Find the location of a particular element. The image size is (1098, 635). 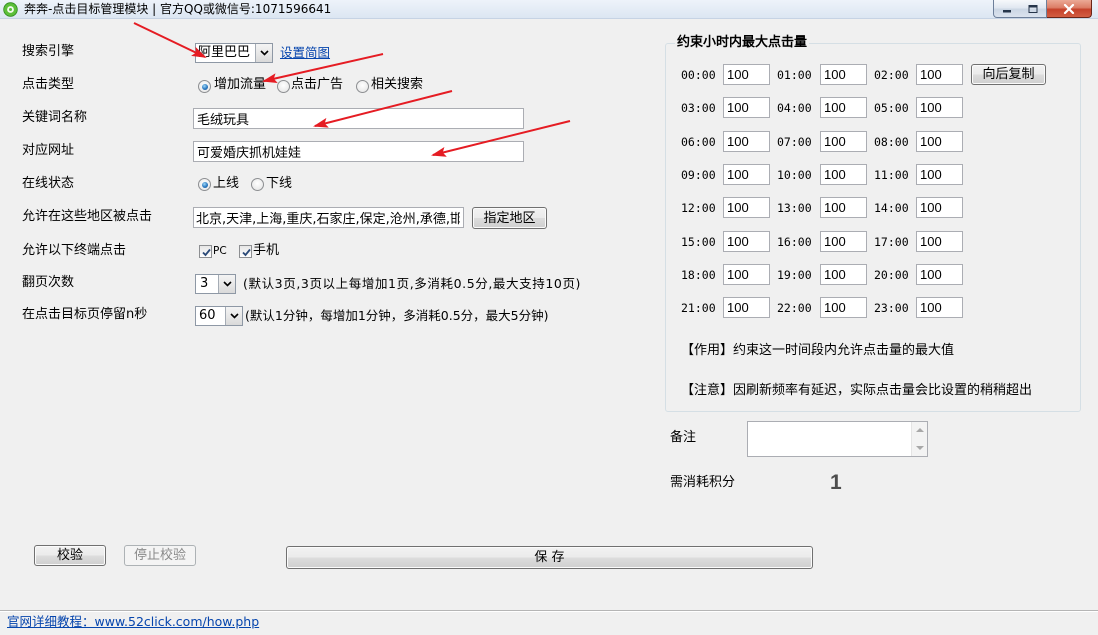

note-caution: 【注意】因刷新频率有延迟，实际点击量会比设置的稍稍超出 is located at coordinates (857, 390).